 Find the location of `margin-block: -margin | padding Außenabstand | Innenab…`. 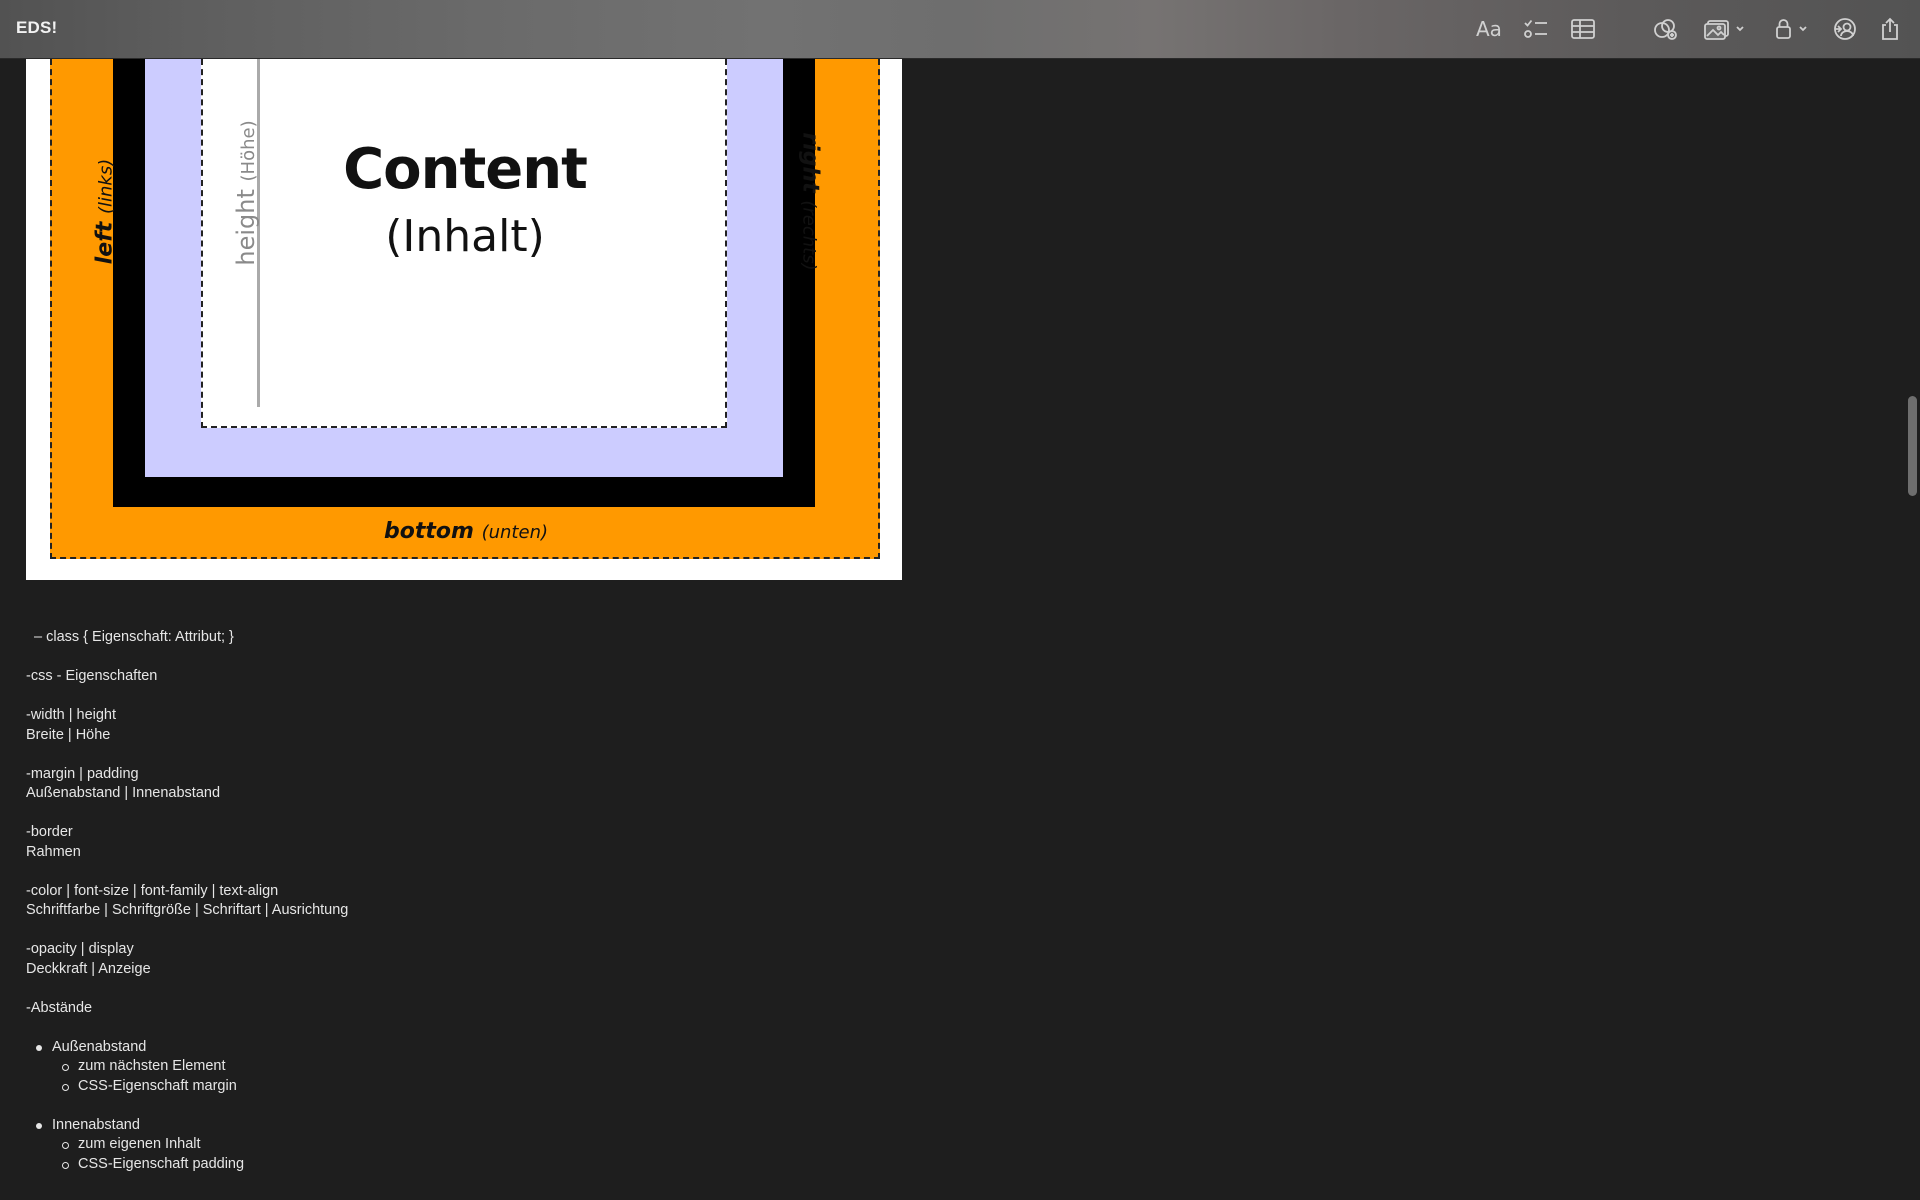

margin-block: -margin | padding Außenabstand | Innenab… is located at coordinates (476, 784).